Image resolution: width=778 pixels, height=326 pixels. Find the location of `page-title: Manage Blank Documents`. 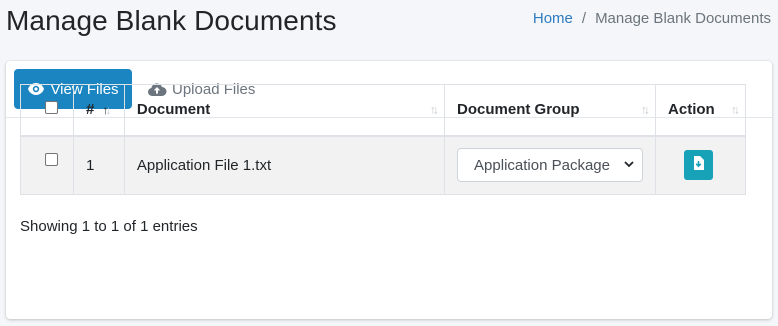

page-title: Manage Blank Documents is located at coordinates (171, 20).